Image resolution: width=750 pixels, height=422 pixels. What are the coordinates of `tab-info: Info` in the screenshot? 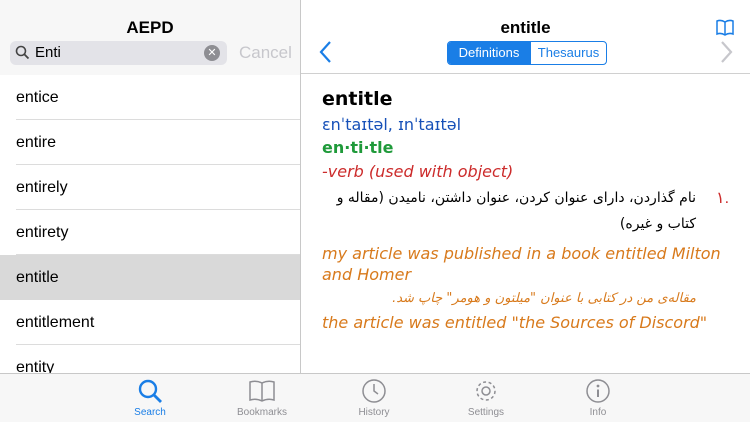 It's located at (598, 398).